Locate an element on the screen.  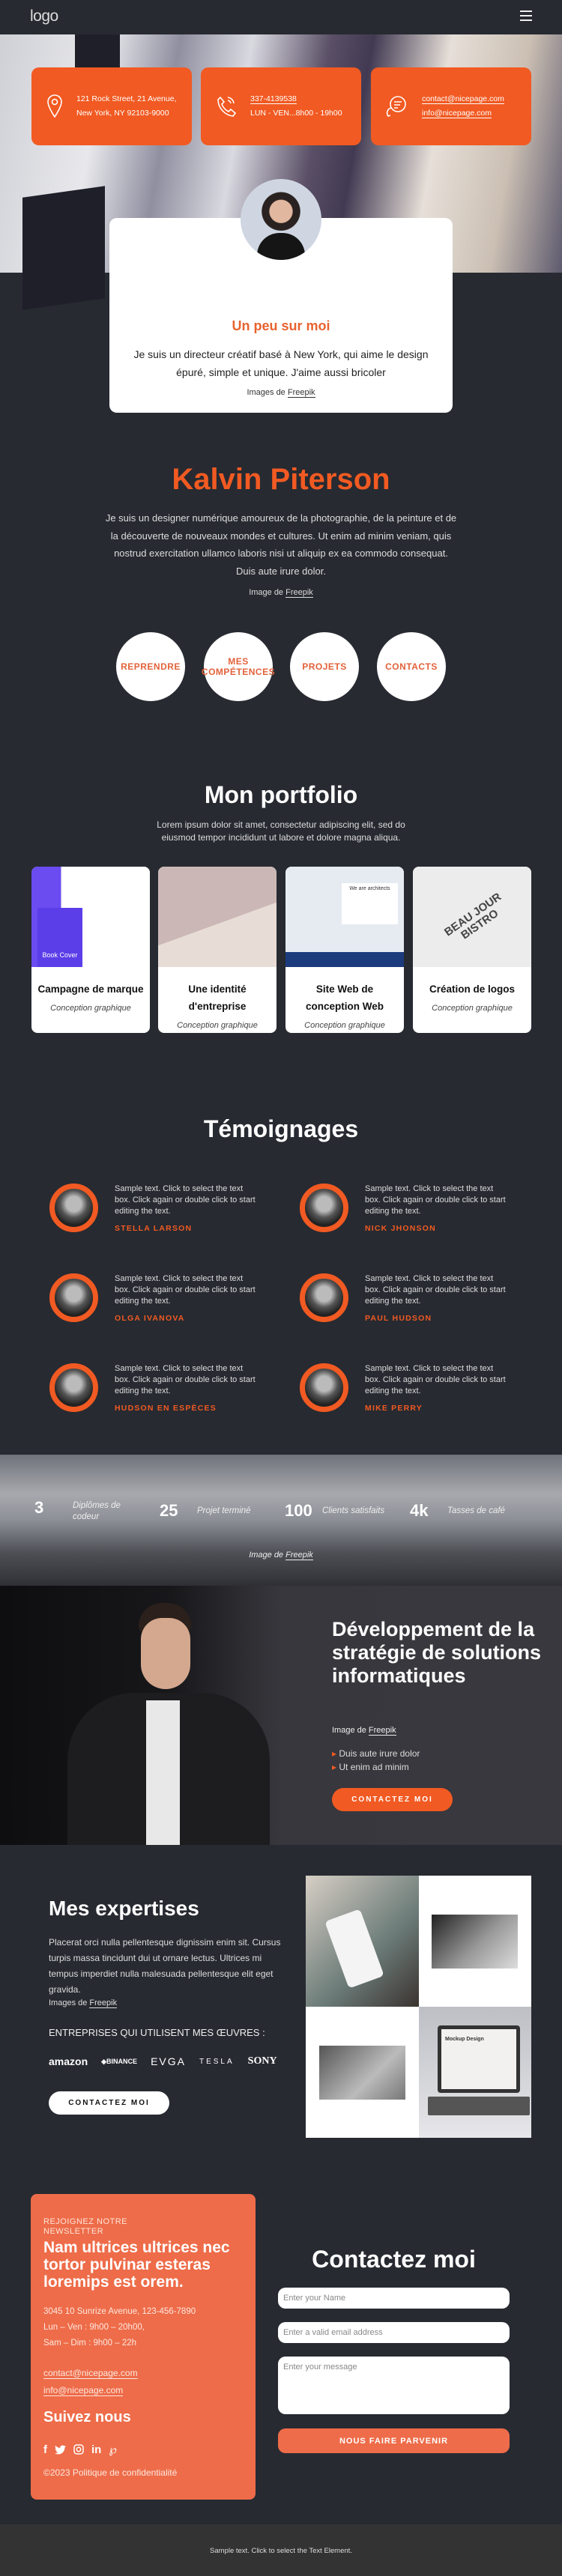
binance-logo: ◈BINANCE is located at coordinates (119, 2061).